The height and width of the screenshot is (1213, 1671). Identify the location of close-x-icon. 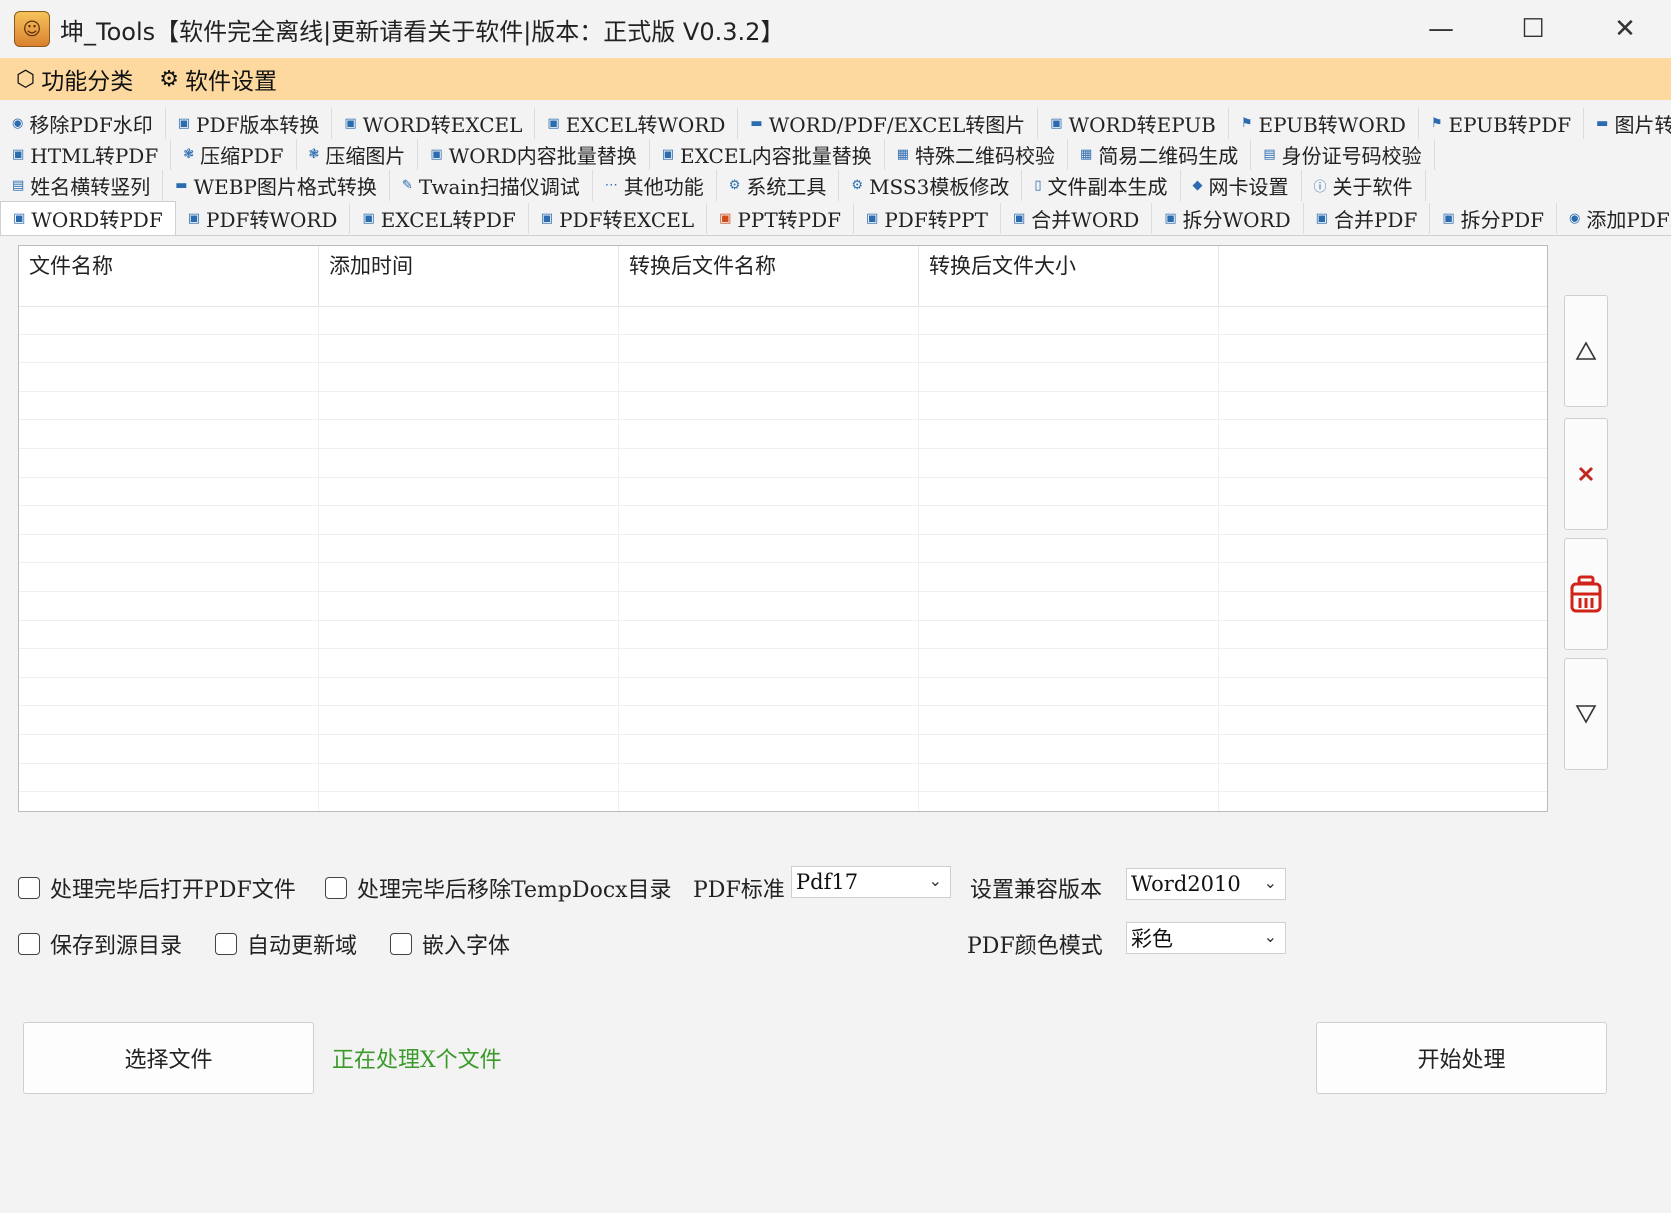
(1586, 474).